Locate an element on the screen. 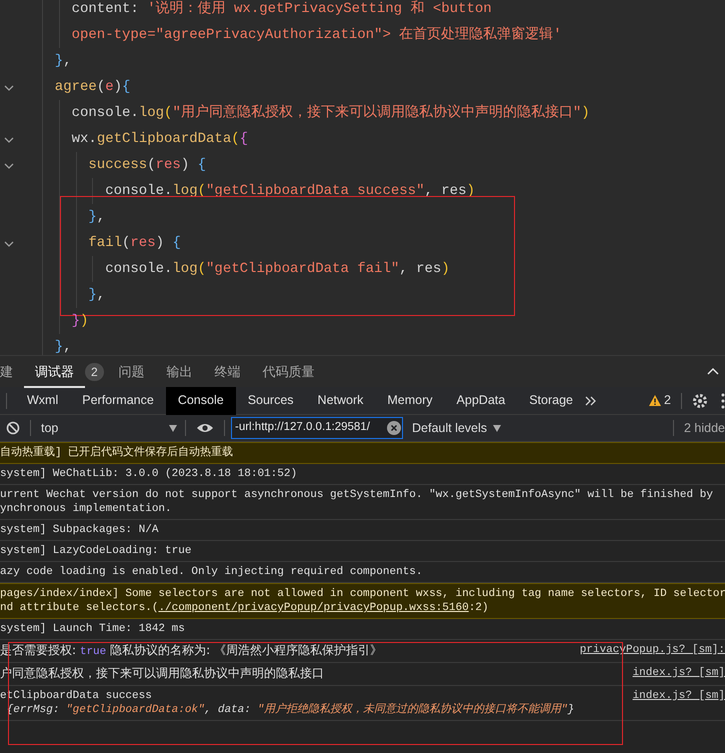 The image size is (725, 753). devtools-tab: Performance is located at coordinates (118, 400).